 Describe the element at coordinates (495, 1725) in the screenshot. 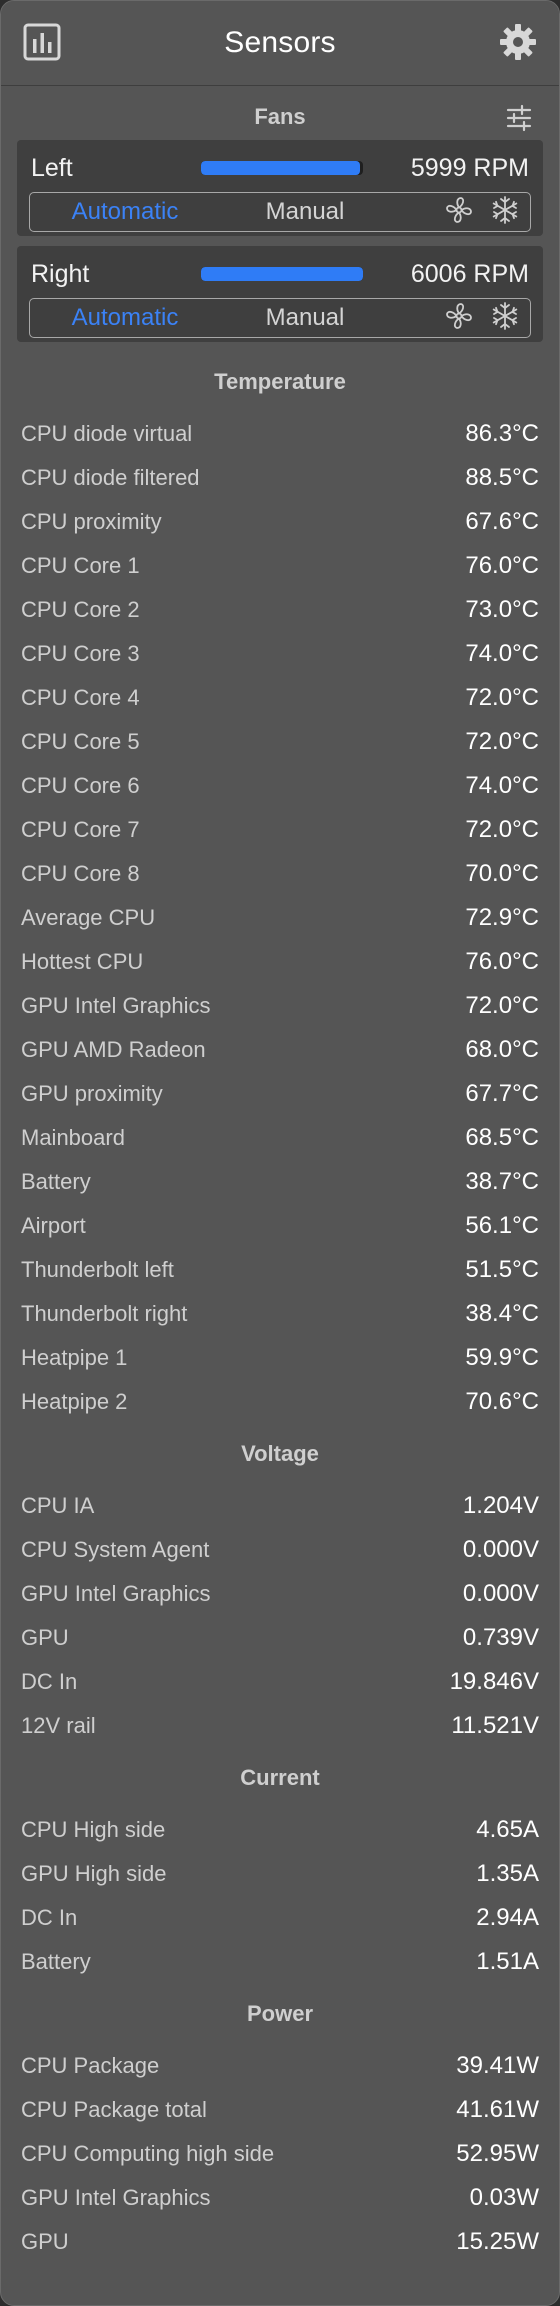

I see `sensor-value: 11.521V` at that location.